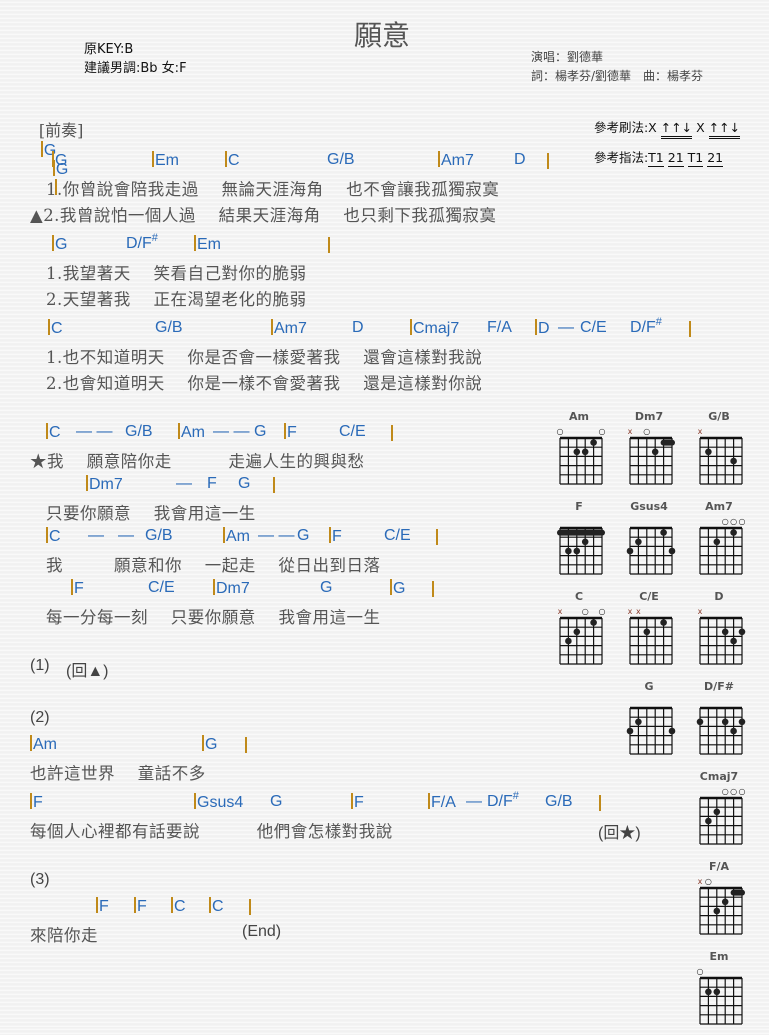 The image size is (769, 1035). I want to click on chord-diagram-name: Em, so click(719, 956).